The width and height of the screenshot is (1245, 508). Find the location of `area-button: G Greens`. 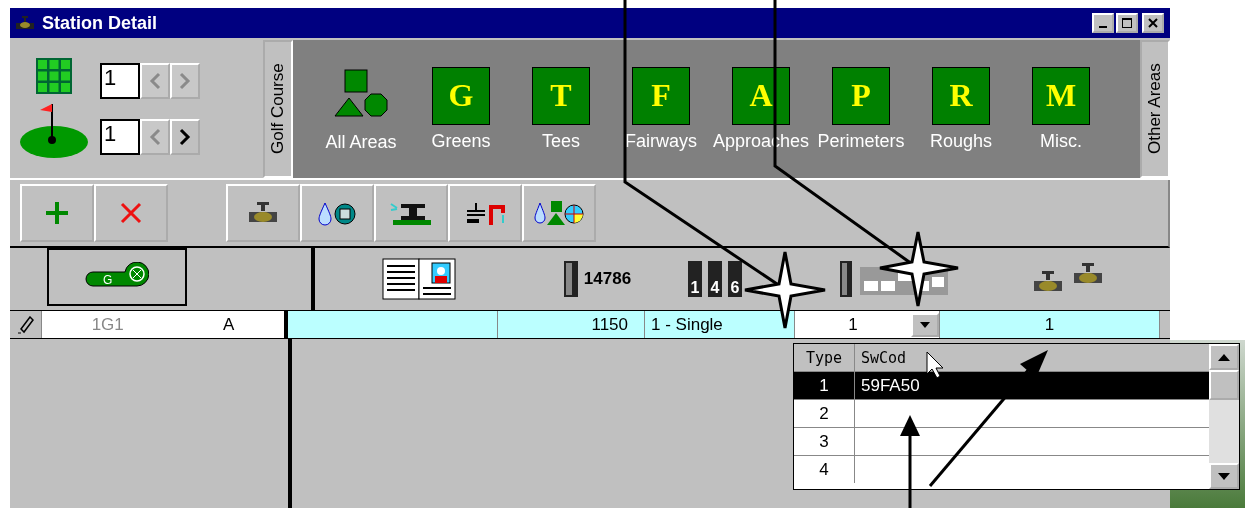

area-button: G Greens is located at coordinates (461, 109).